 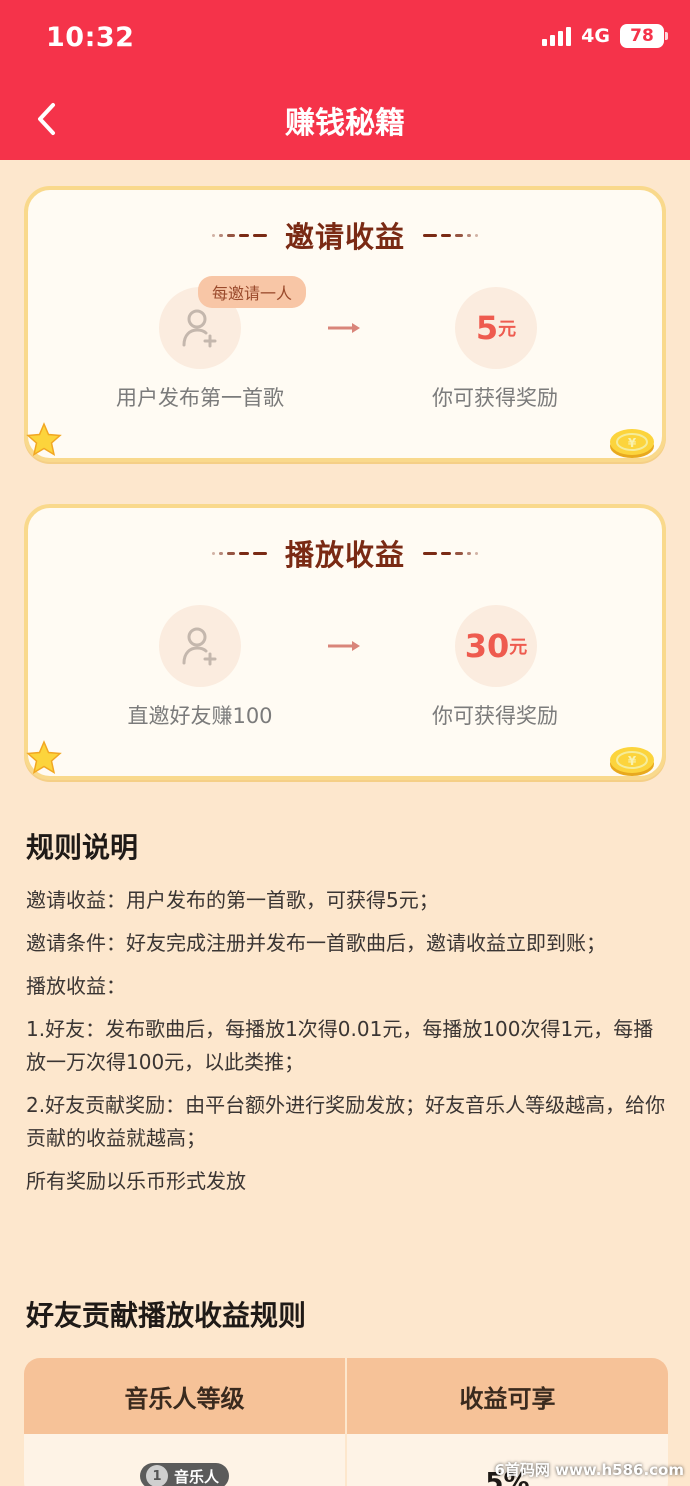 What do you see at coordinates (506, 1396) in the screenshot?
I see `column-header-share: 收益可享` at bounding box center [506, 1396].